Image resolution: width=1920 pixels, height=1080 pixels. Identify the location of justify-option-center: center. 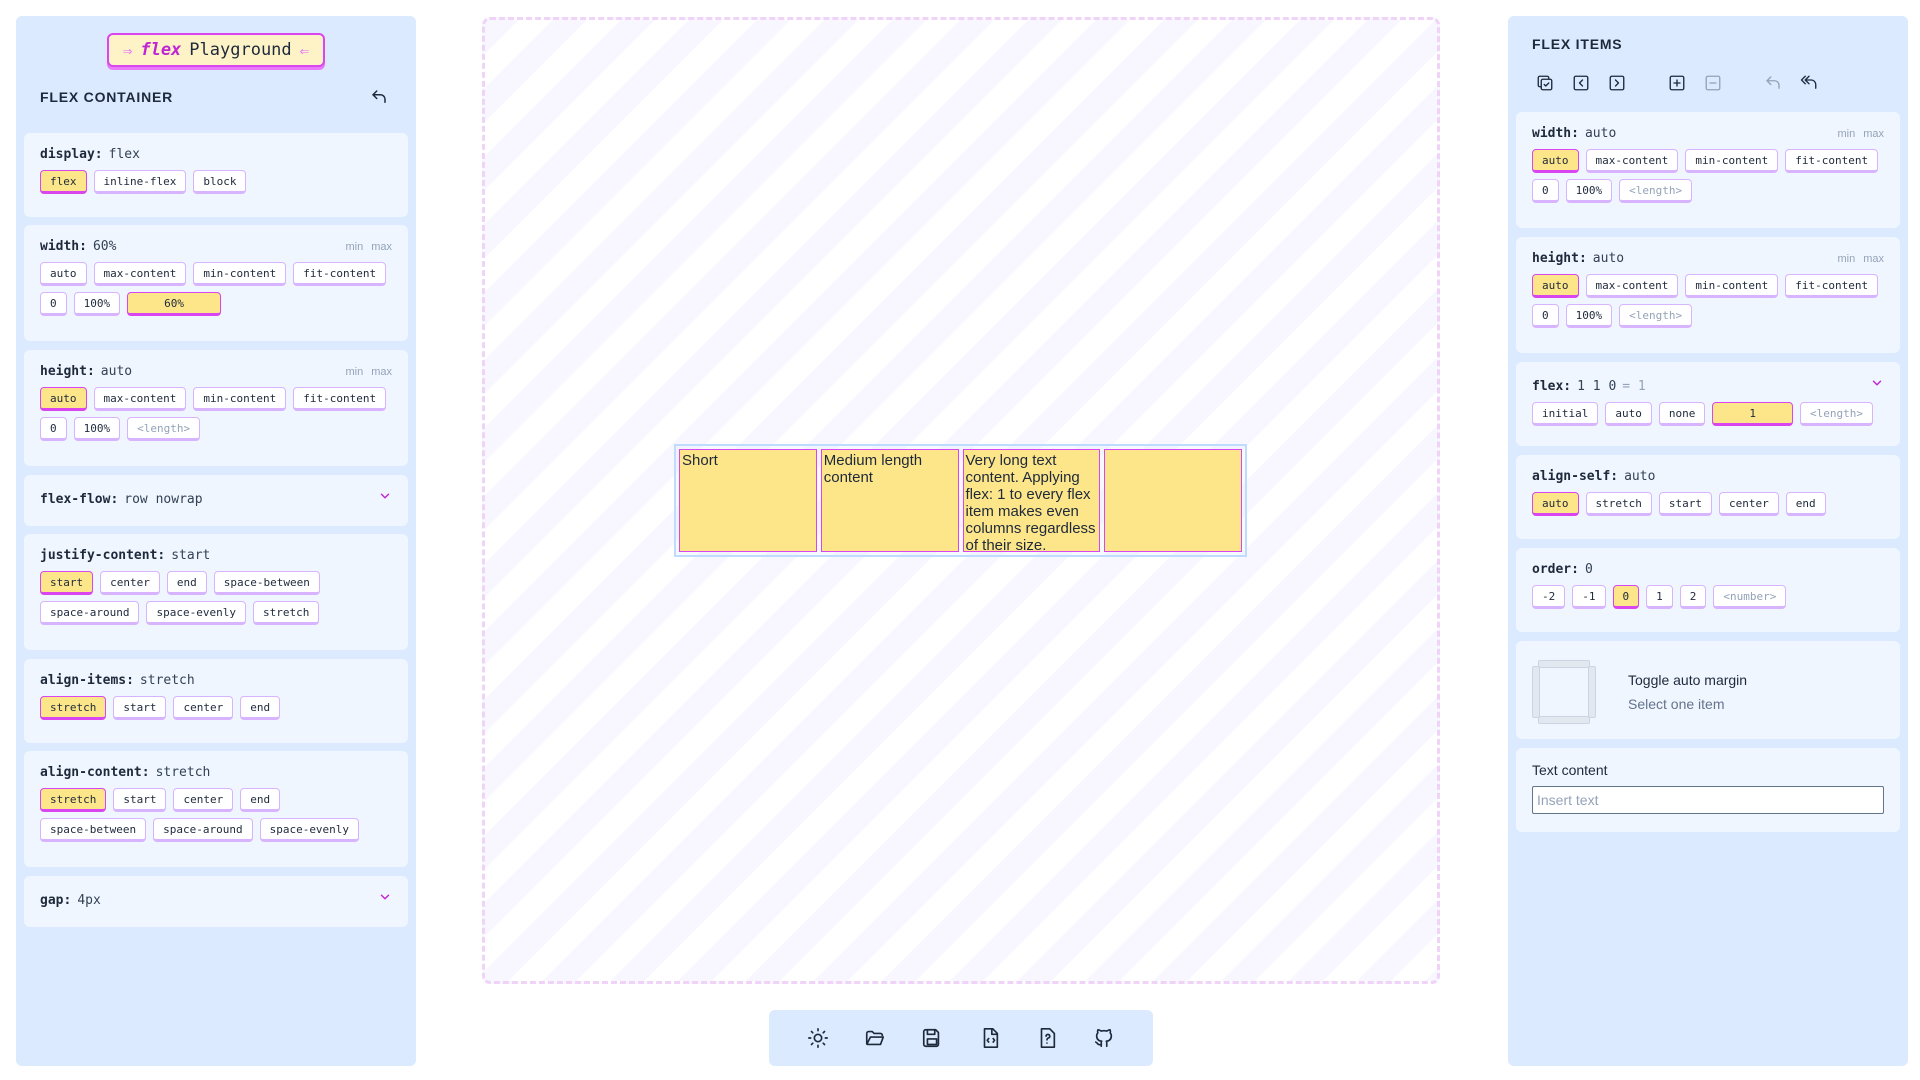
(130, 583).